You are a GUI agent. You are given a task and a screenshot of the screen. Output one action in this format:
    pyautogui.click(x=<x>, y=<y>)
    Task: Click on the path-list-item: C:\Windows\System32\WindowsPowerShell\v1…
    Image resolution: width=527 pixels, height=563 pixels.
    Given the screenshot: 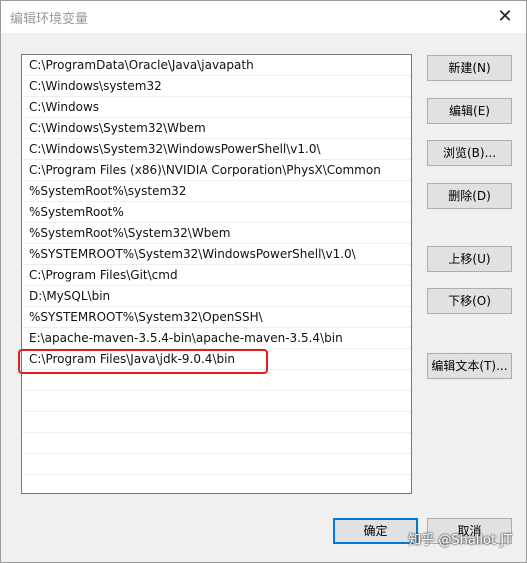 What is the action you would take?
    pyautogui.click(x=216, y=149)
    